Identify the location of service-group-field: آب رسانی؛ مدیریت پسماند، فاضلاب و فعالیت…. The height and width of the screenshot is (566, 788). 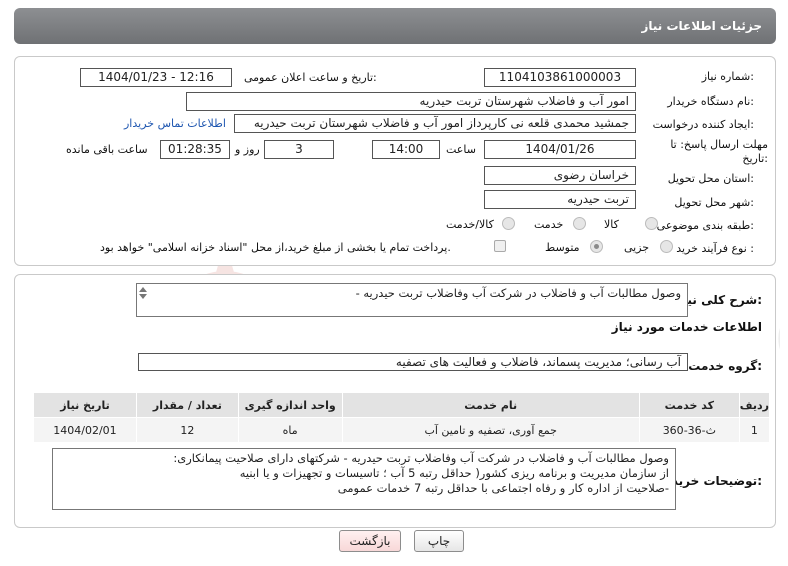
(413, 362).